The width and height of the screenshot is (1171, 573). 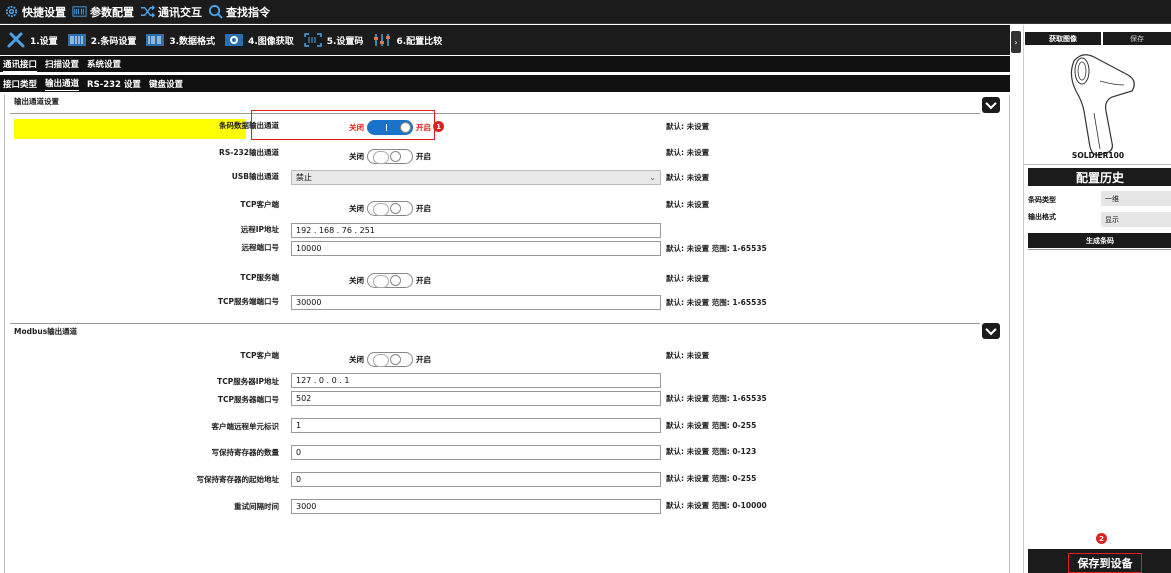 I want to click on remote-port-label: 远程端口号, so click(x=260, y=247).